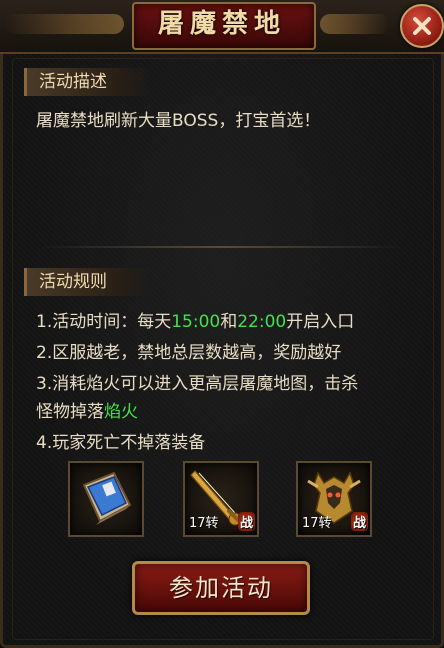 The image size is (444, 648). I want to click on reward-2-class-badge: 战, so click(246, 521).